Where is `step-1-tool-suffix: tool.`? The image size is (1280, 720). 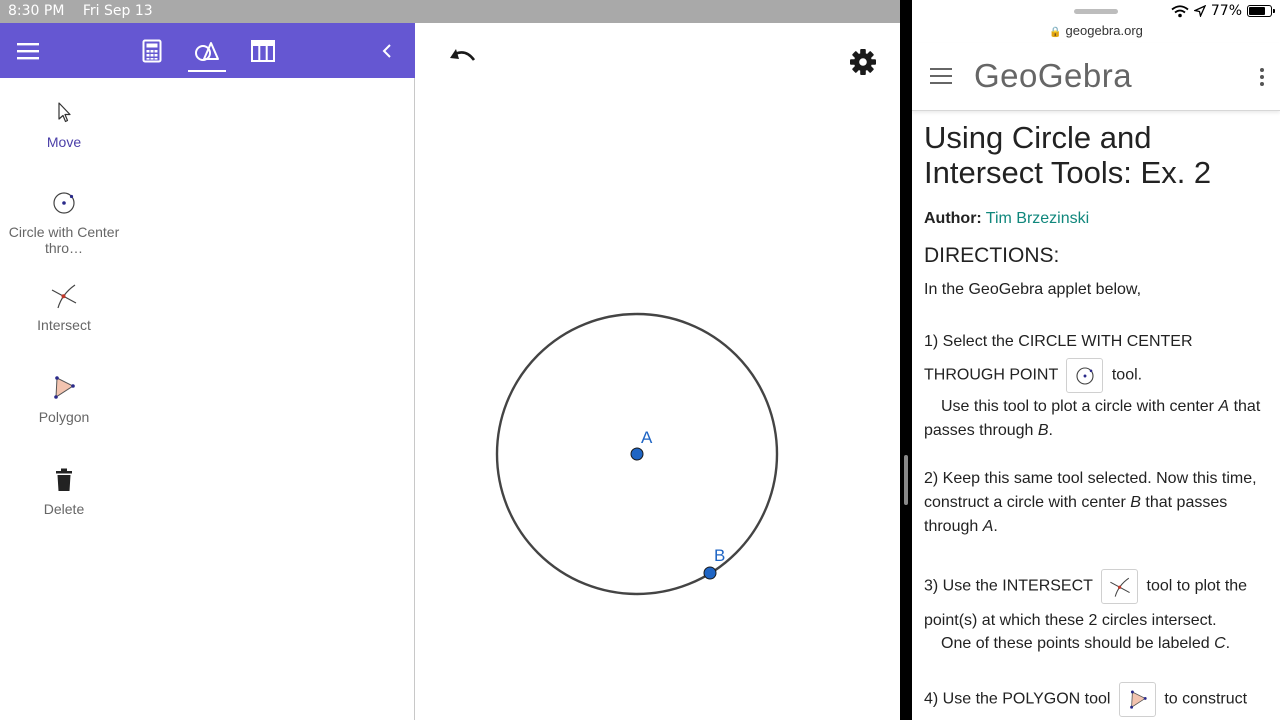
step-1-tool-suffix: tool. is located at coordinates (1127, 375).